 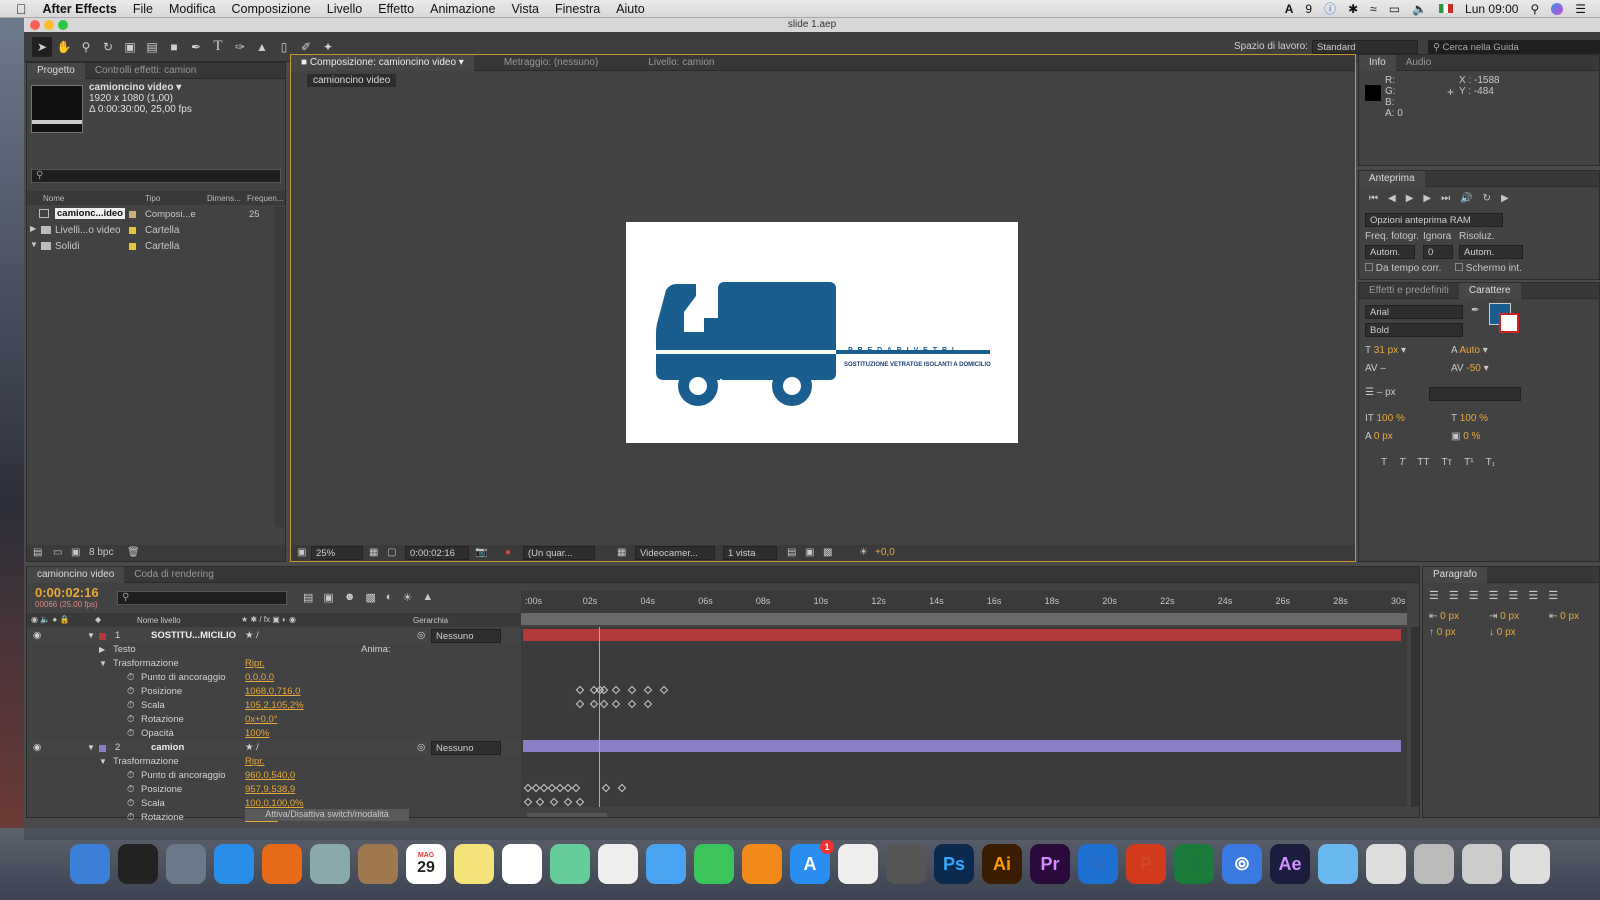 I want to click on info-icon: ⓘ, so click(x=1330, y=8).